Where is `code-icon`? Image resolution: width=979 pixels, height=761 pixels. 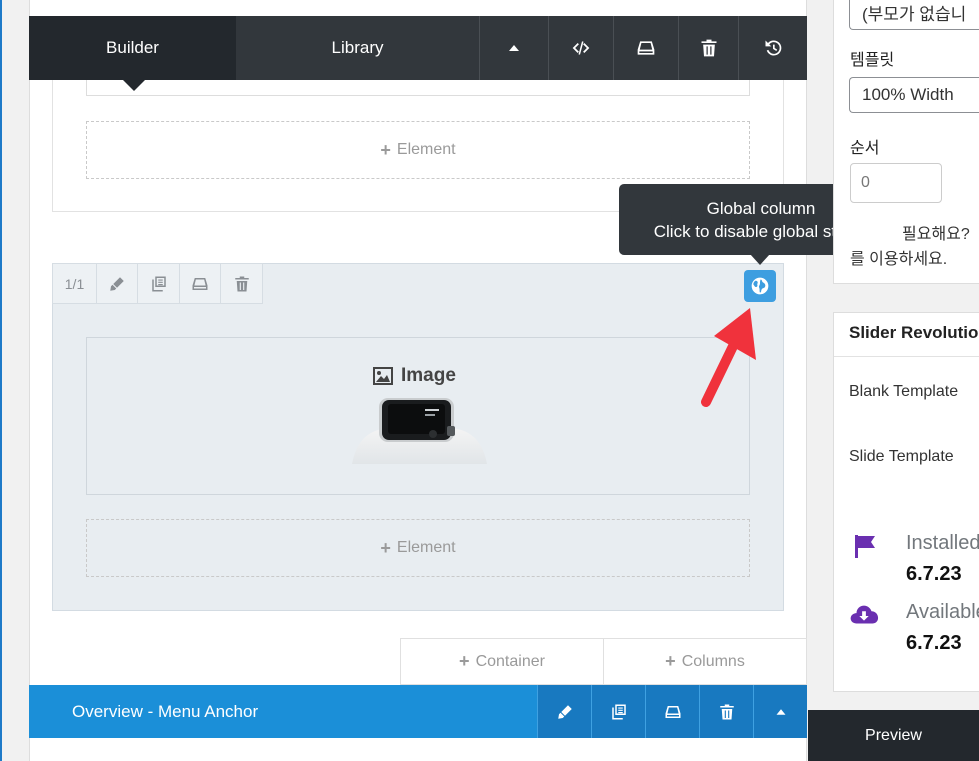
code-icon is located at coordinates (581, 48).